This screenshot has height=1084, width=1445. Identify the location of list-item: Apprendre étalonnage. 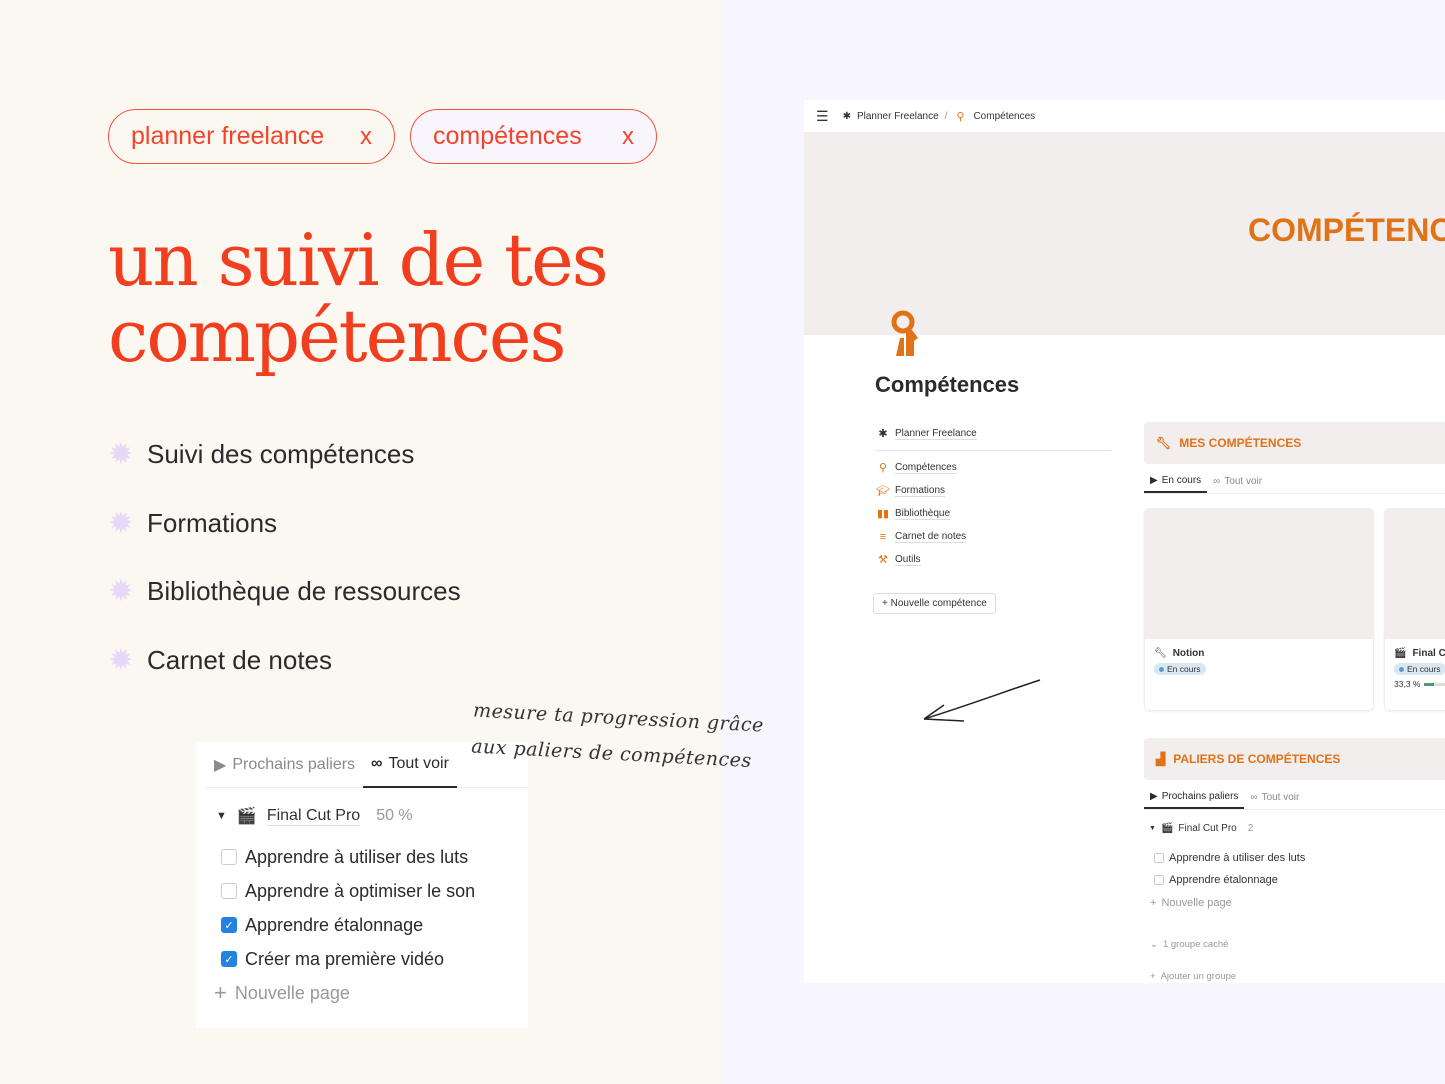
(1216, 880).